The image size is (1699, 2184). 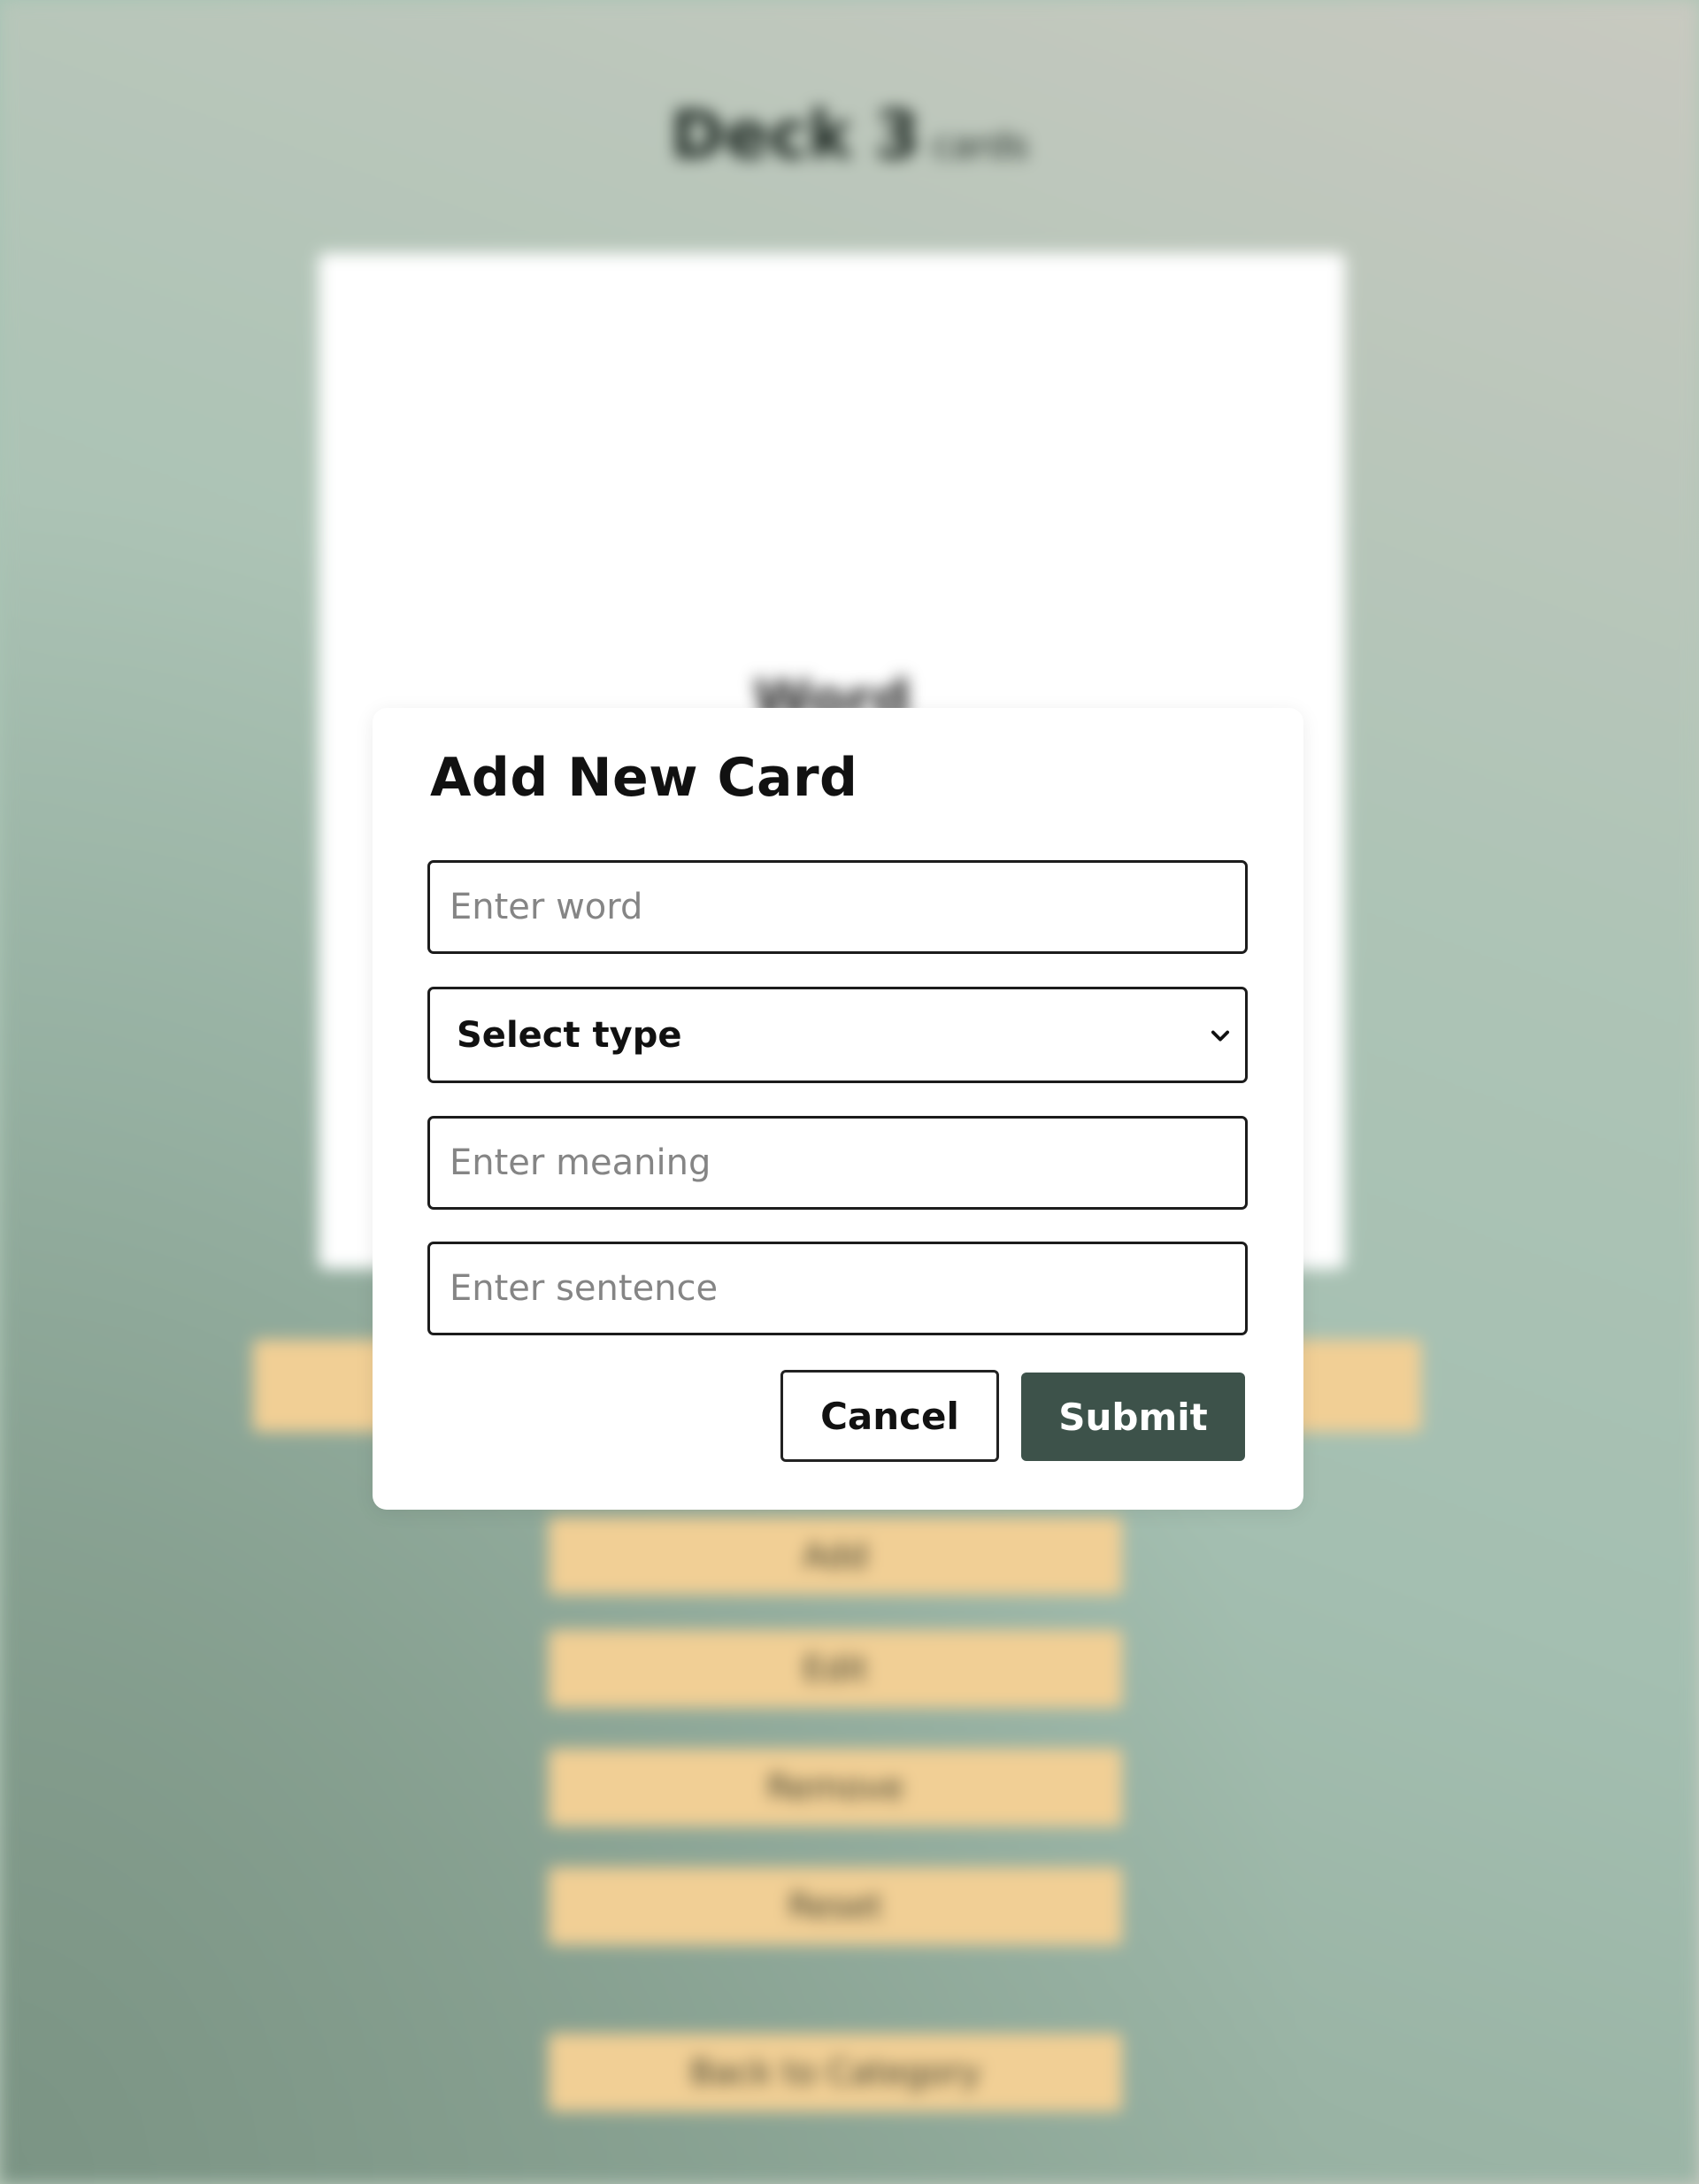 I want to click on meaning-input, so click(x=837, y=1163).